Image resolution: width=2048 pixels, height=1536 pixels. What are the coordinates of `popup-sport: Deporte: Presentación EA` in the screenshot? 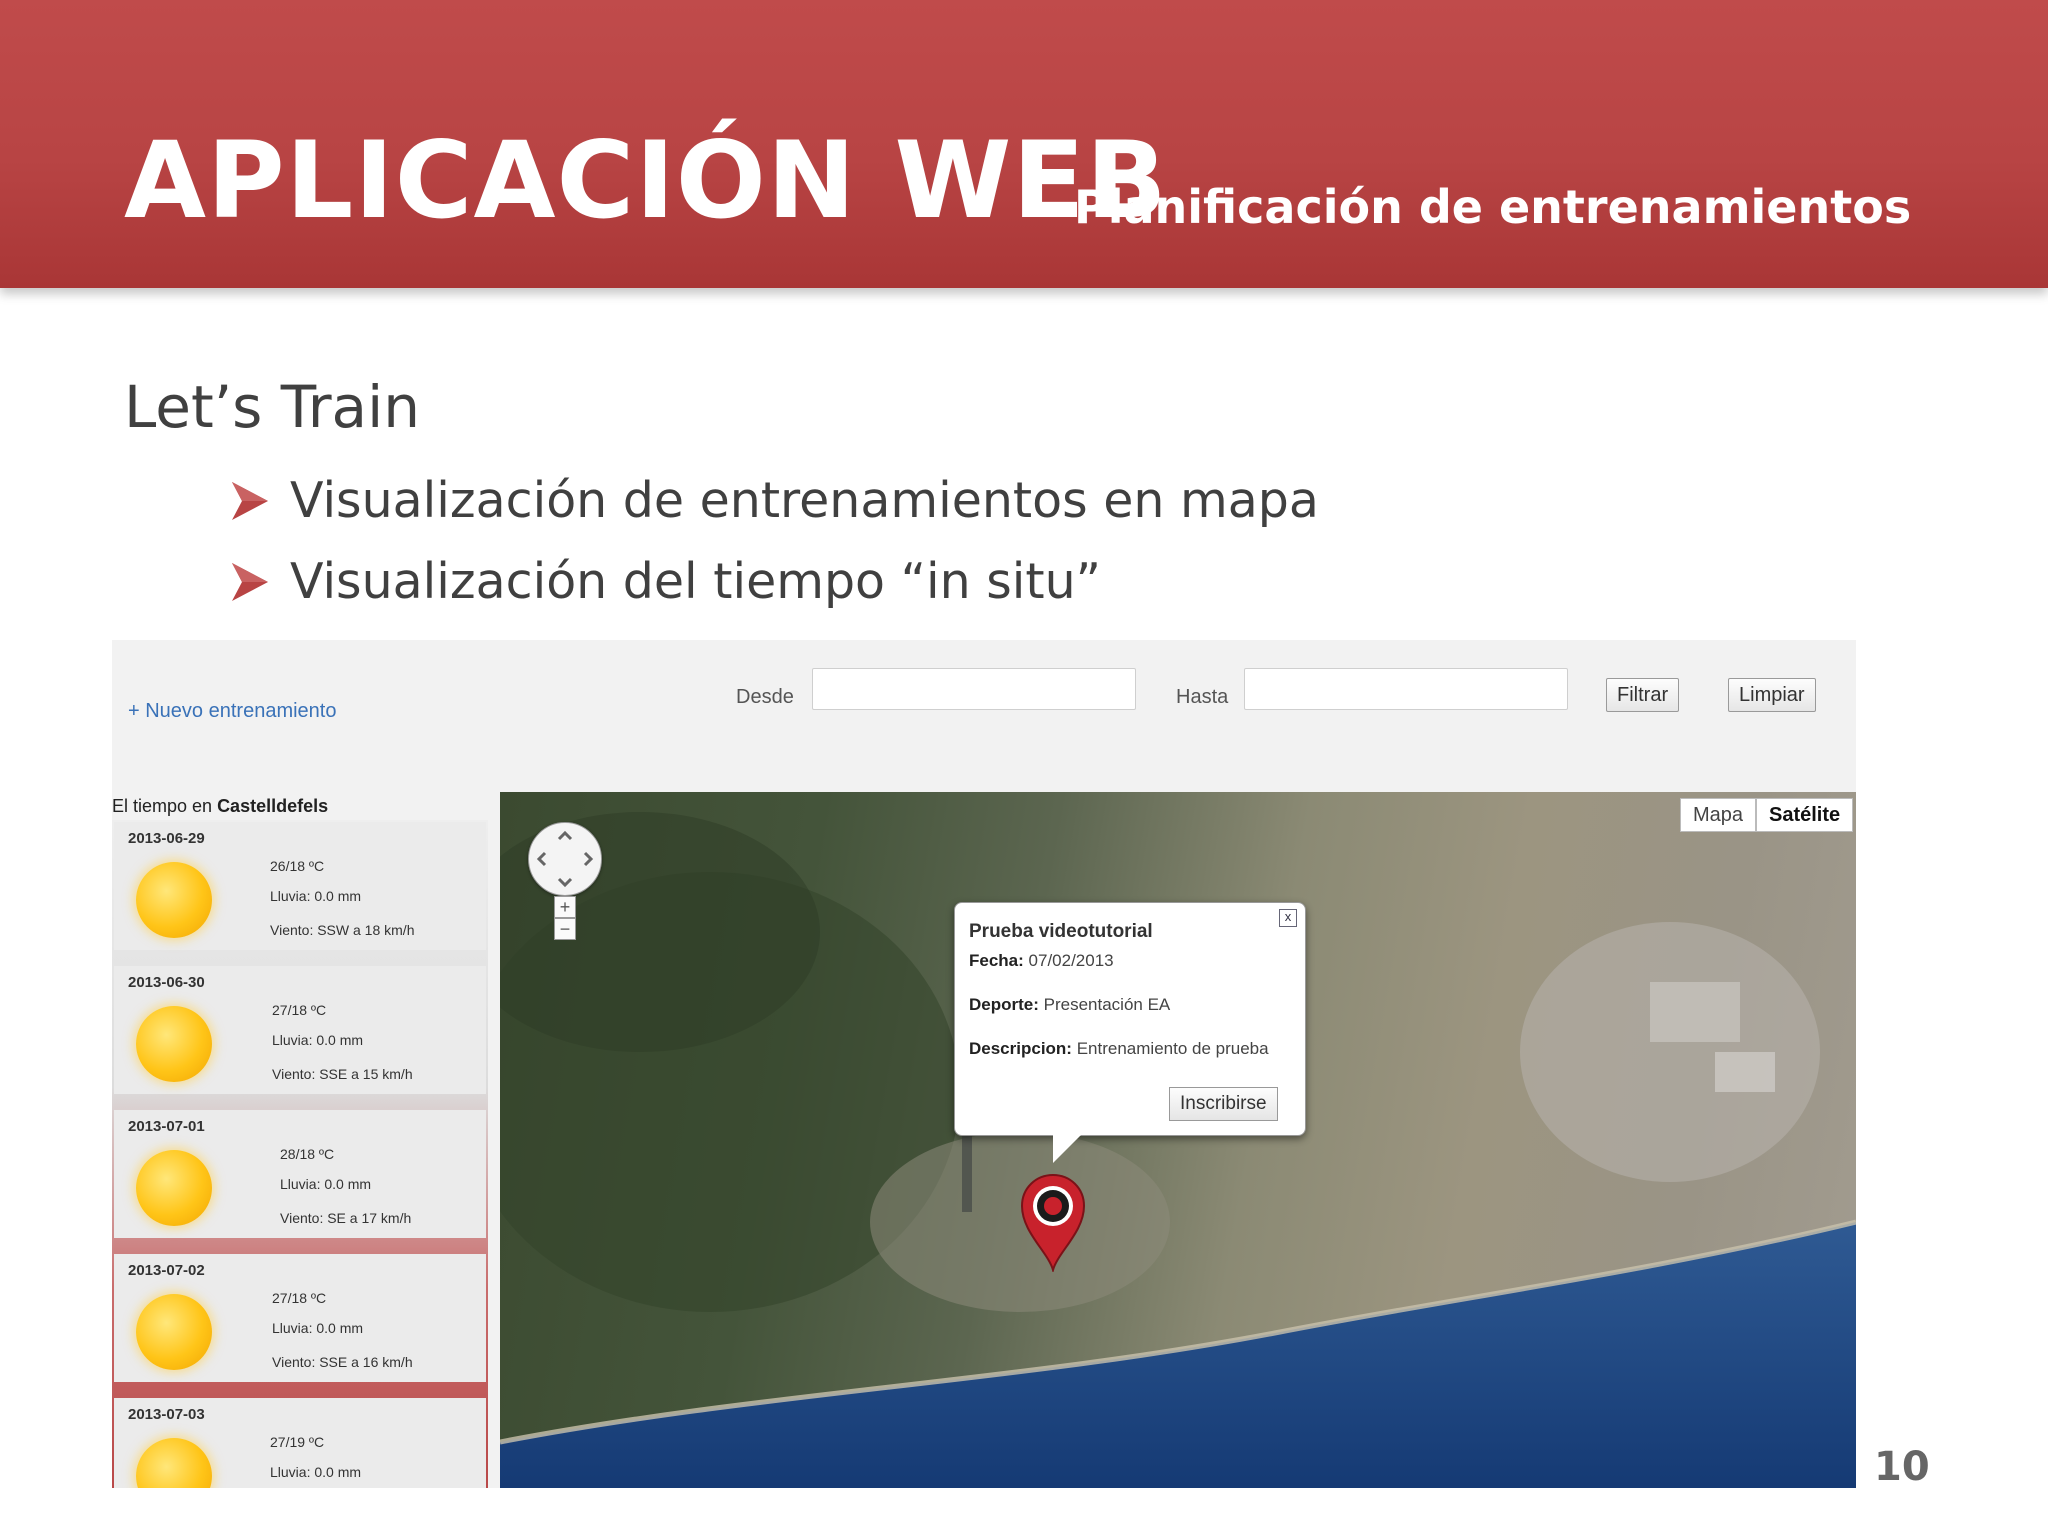 It's located at (1069, 1005).